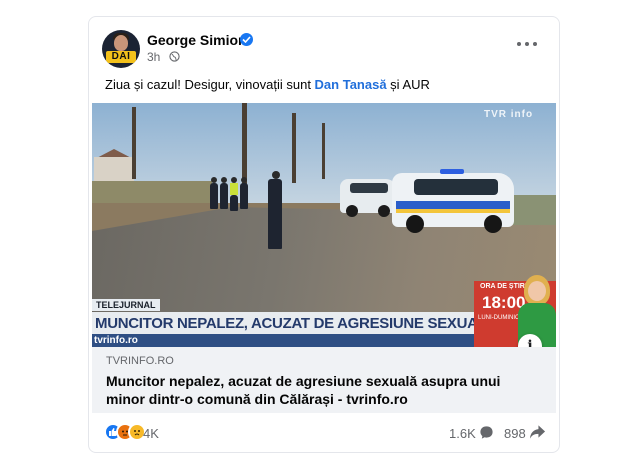 This screenshot has width=631, height=457. I want to click on tv-channel-logo: TVR info, so click(509, 114).